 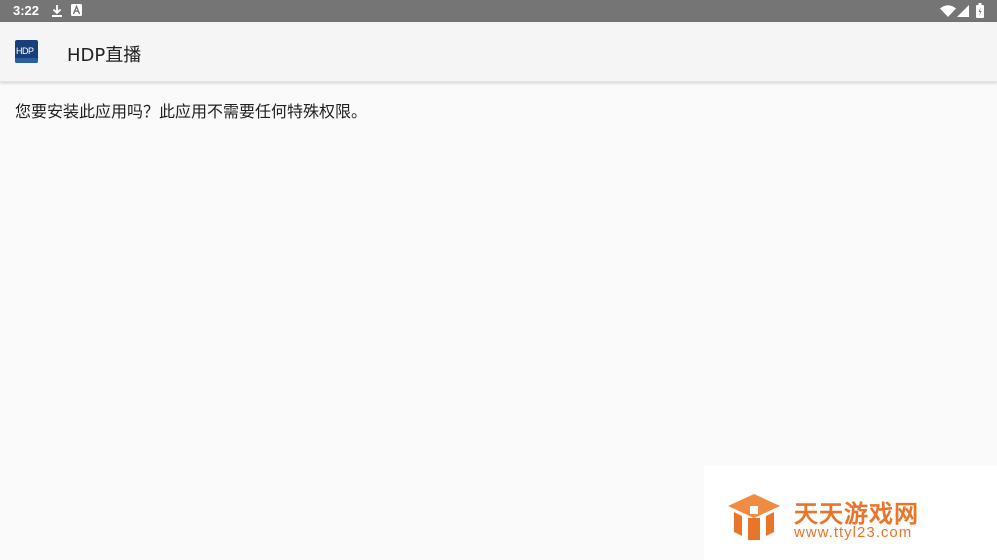 What do you see at coordinates (498, 52) in the screenshot?
I see `app-bar: HDP HDP直播` at bounding box center [498, 52].